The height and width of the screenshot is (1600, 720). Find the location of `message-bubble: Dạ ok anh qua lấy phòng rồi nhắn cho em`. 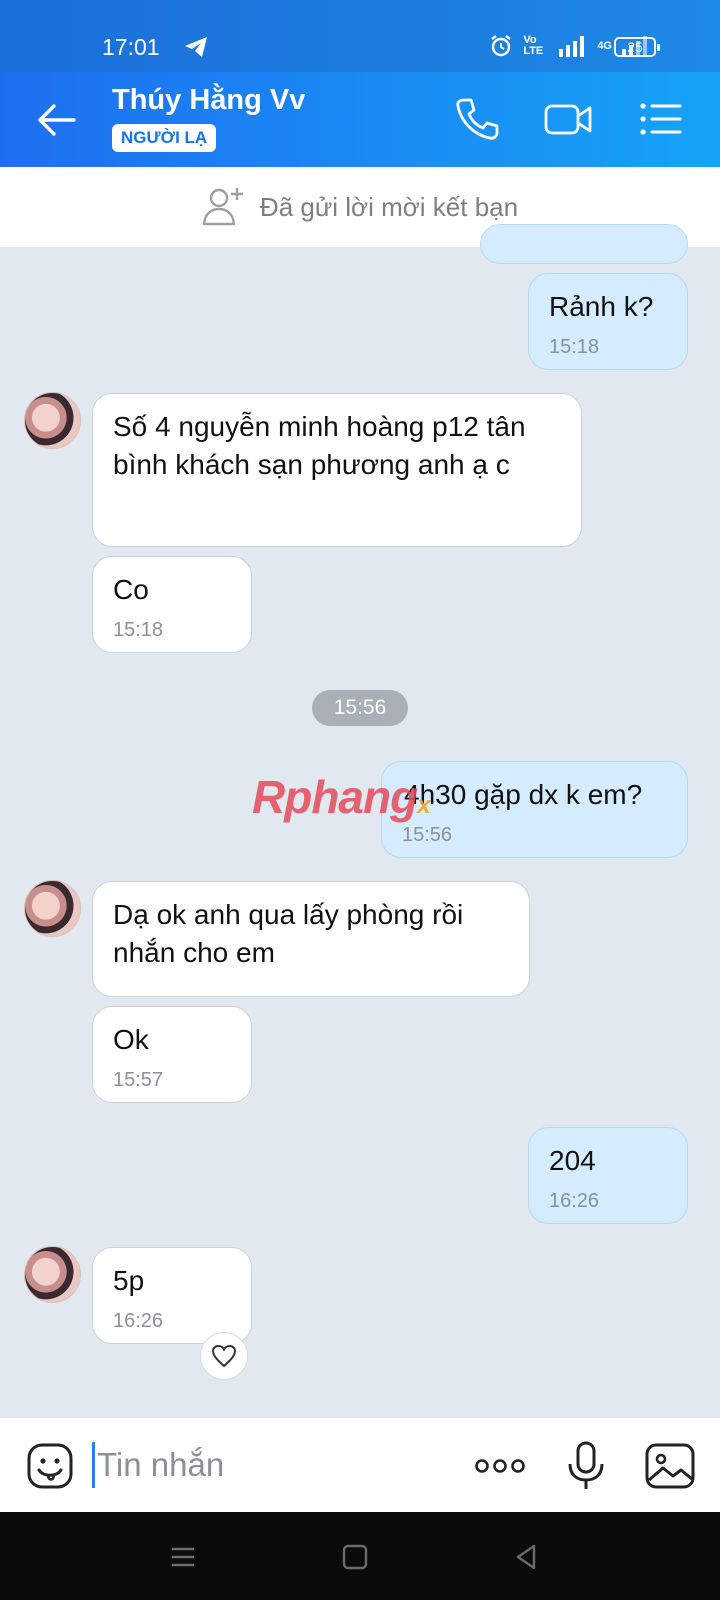

message-bubble: Dạ ok anh qua lấy phòng rồi nhắn cho em is located at coordinates (311, 939).